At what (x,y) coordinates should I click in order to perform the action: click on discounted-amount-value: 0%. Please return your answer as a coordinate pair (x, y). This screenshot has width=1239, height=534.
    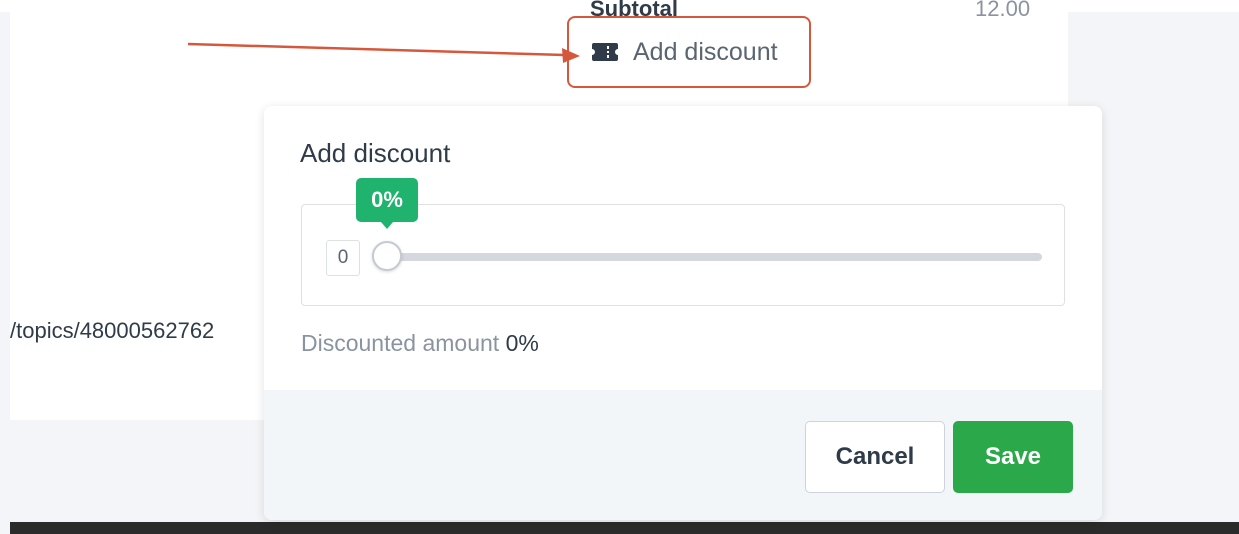
    Looking at the image, I should click on (522, 343).